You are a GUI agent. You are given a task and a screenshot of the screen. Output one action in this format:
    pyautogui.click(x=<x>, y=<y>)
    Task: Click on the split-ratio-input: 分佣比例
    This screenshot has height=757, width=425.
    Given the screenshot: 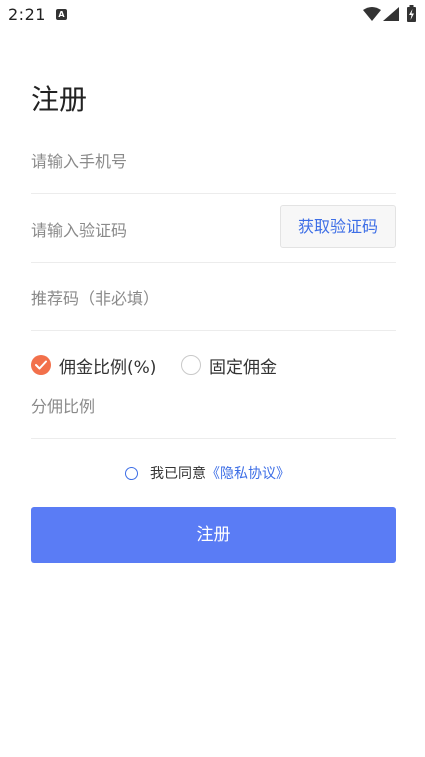 What is the action you would take?
    pyautogui.click(x=213, y=405)
    